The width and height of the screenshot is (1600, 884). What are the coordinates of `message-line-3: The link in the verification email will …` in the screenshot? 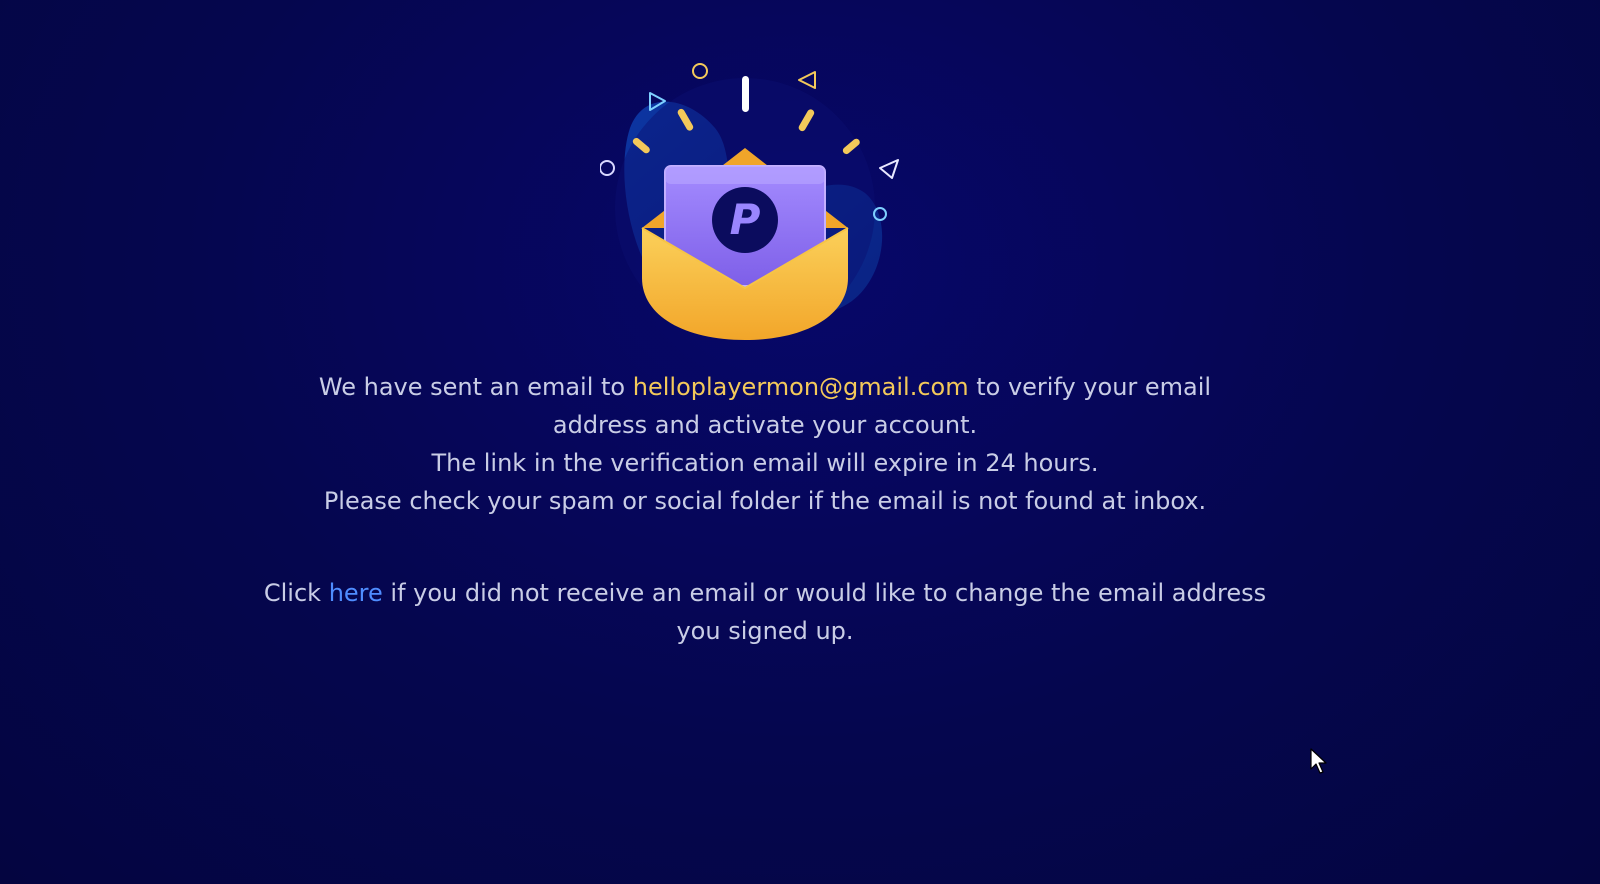 It's located at (765, 463).